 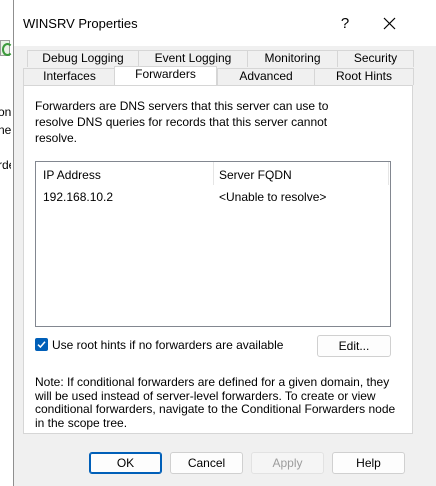 I want to click on tab-label: Security, so click(x=375, y=58).